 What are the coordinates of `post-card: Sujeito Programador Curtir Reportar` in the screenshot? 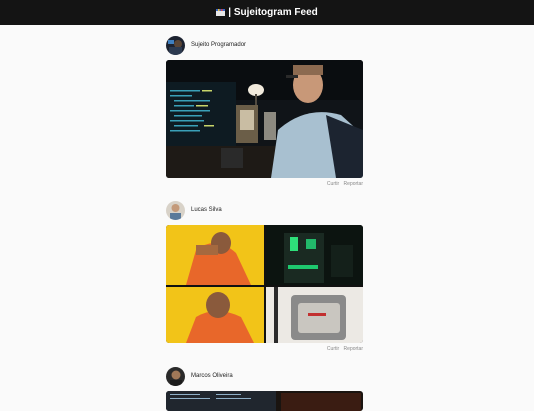 It's located at (264, 111).